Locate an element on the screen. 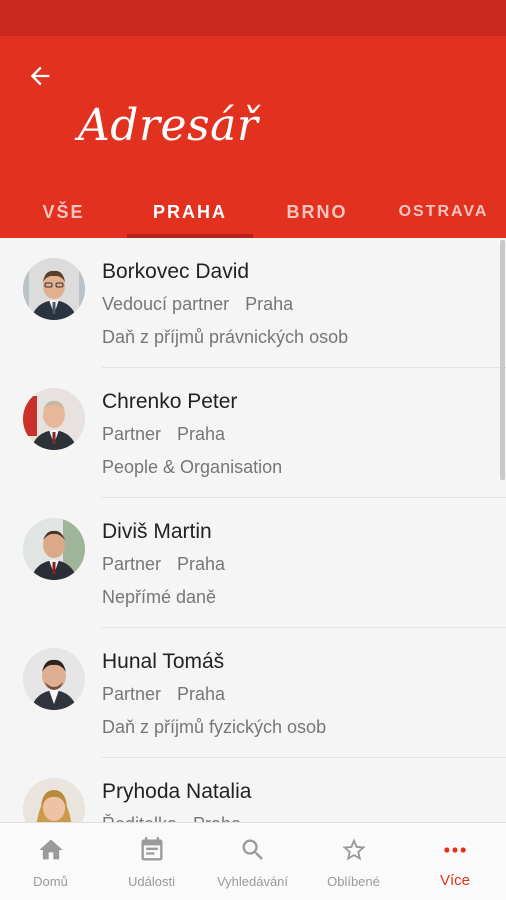 This screenshot has height=900, width=506. contact-meta: Ředitelka Praha is located at coordinates (171, 818).